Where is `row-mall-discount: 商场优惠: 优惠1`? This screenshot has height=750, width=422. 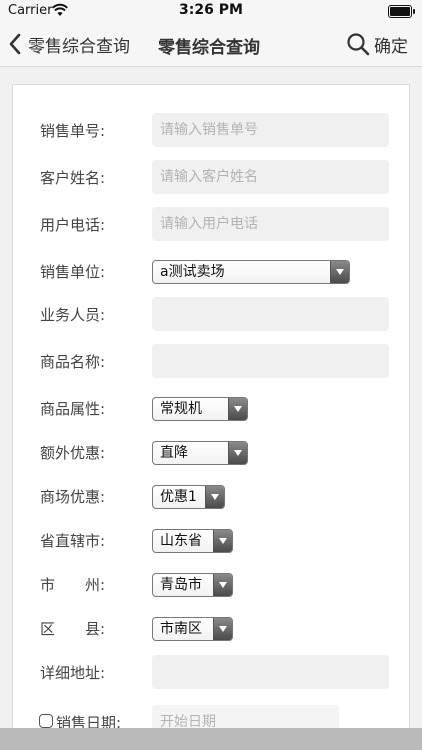 row-mall-discount: 商场优惠: 优惠1 is located at coordinates (212, 496).